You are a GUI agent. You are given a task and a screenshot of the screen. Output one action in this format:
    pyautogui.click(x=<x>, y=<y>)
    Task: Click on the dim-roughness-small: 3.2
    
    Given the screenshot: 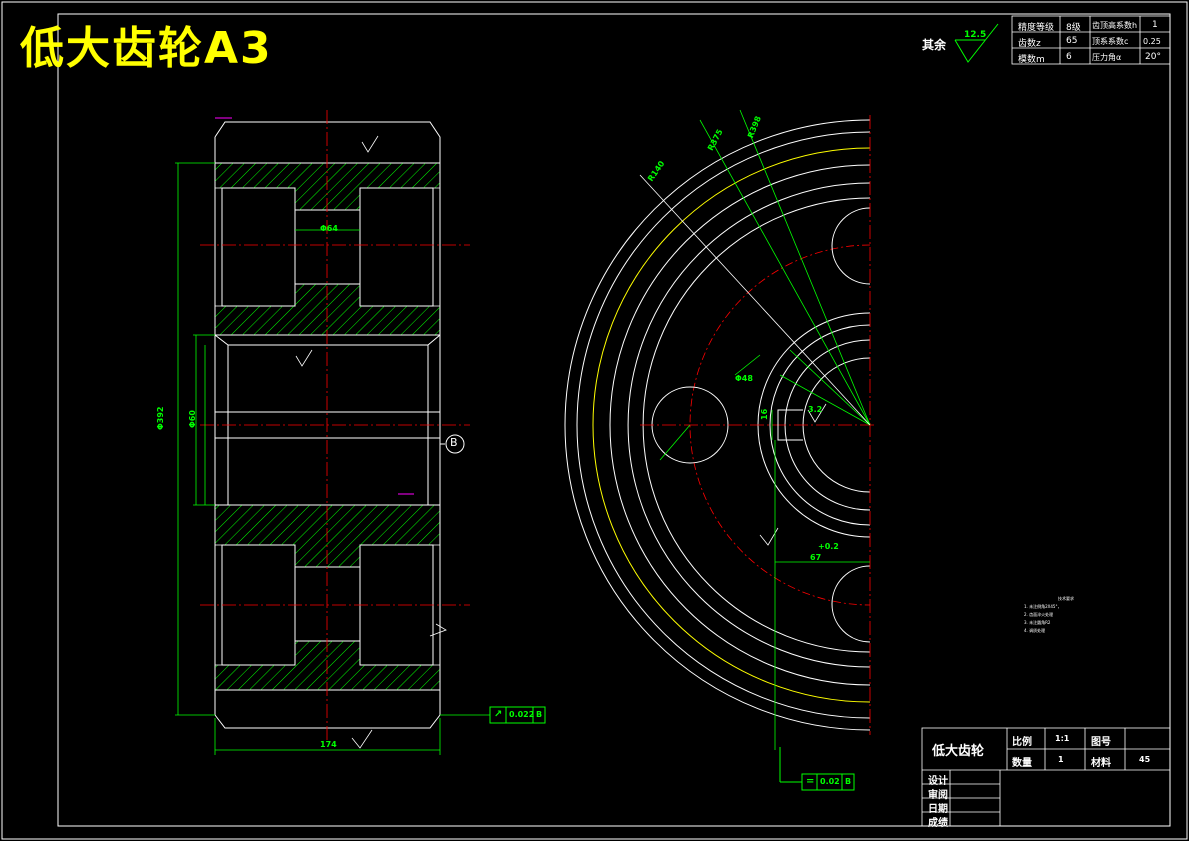 What is the action you would take?
    pyautogui.click(x=815, y=409)
    